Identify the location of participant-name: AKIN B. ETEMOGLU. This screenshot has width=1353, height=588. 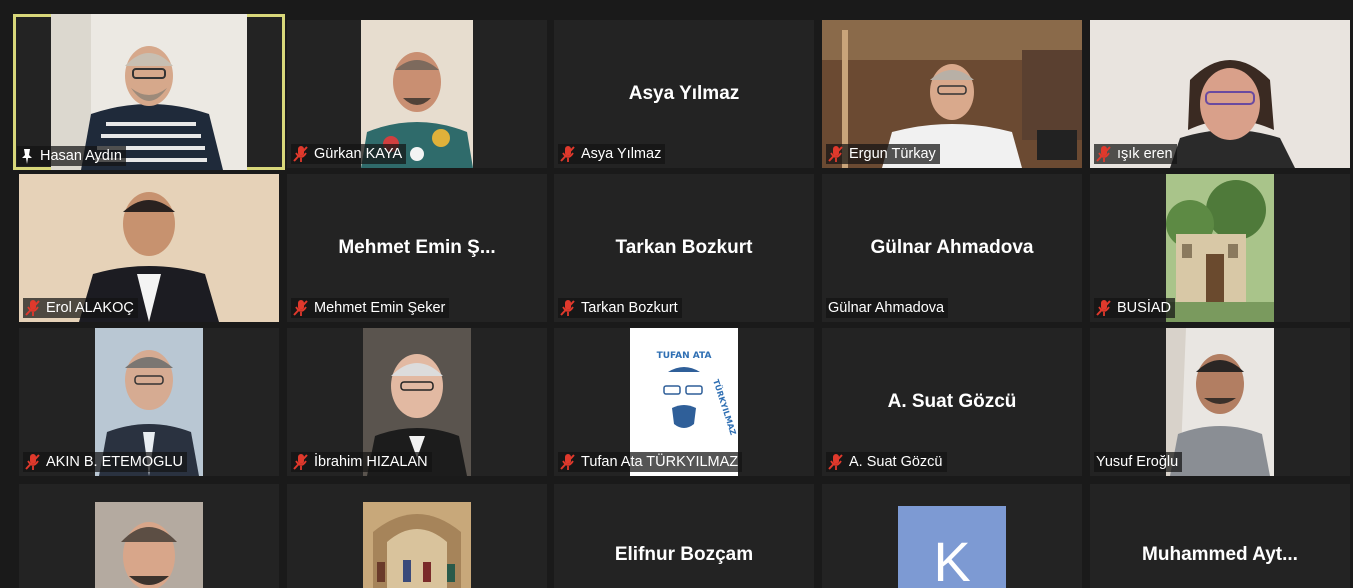
(114, 462).